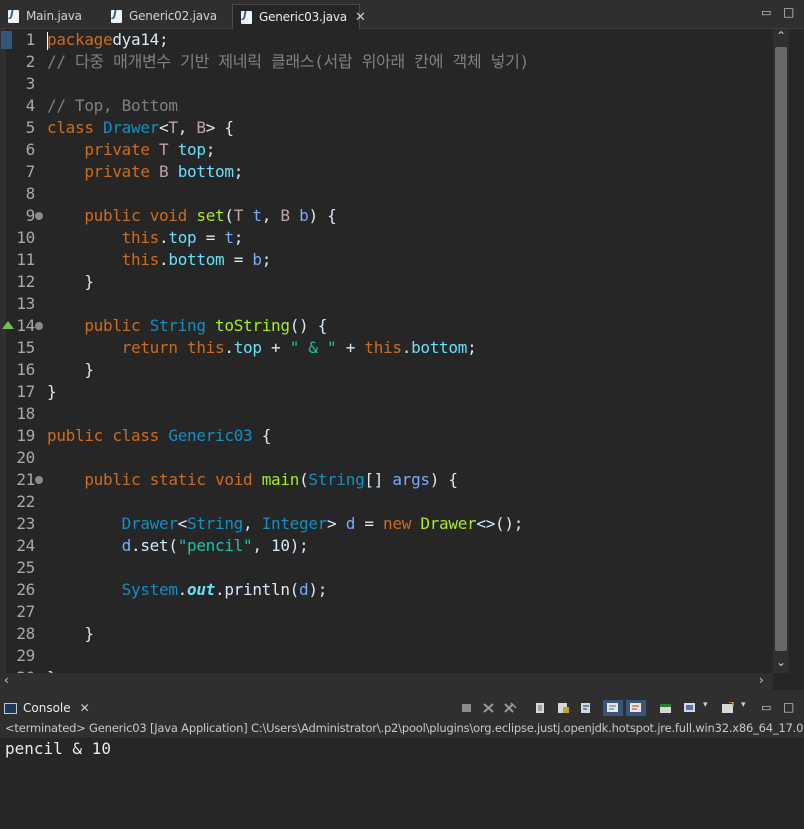 The image size is (804, 829). I want to click on chevron-down-icon: ⌄, so click(781, 662).